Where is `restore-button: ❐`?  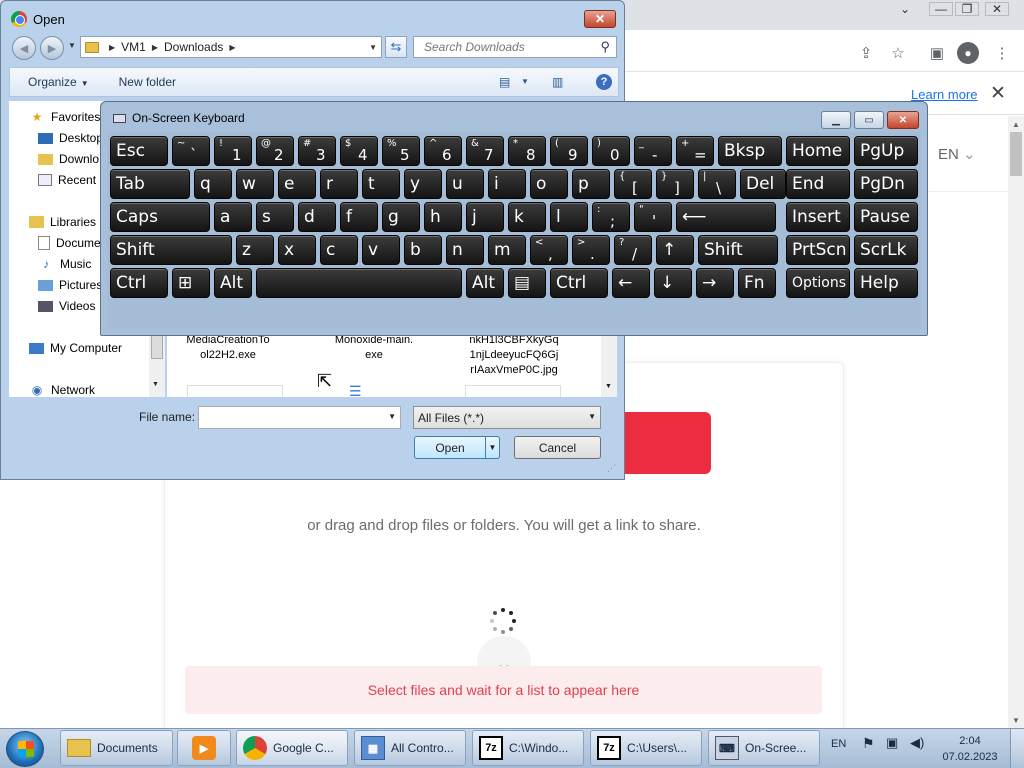
restore-button: ❐ is located at coordinates (967, 9).